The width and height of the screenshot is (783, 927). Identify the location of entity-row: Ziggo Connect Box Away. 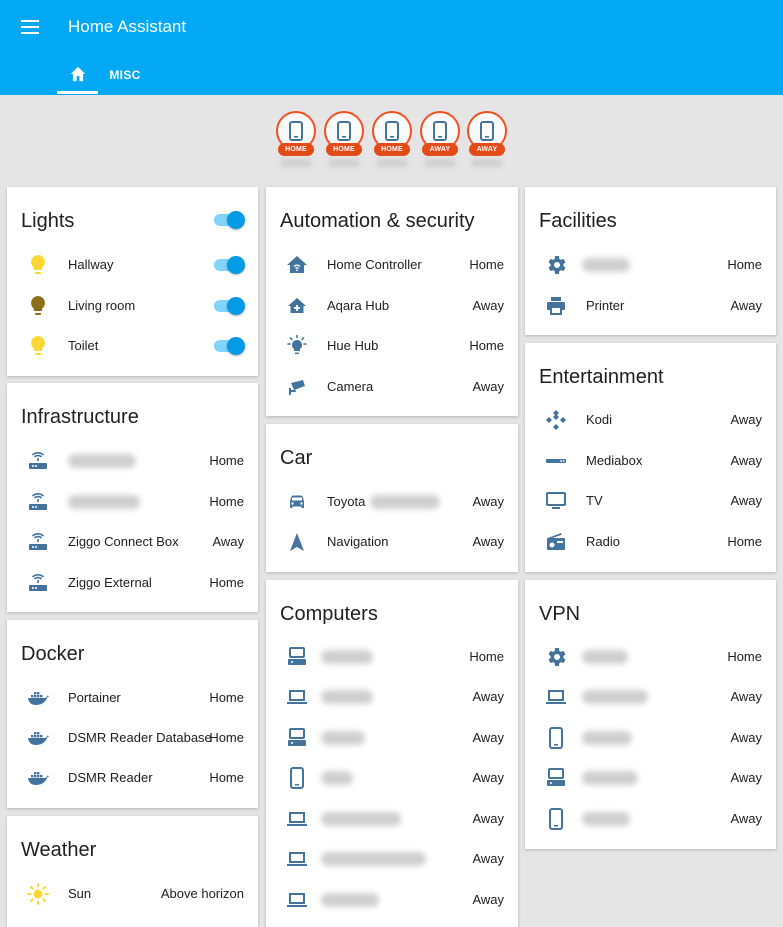
(132, 542).